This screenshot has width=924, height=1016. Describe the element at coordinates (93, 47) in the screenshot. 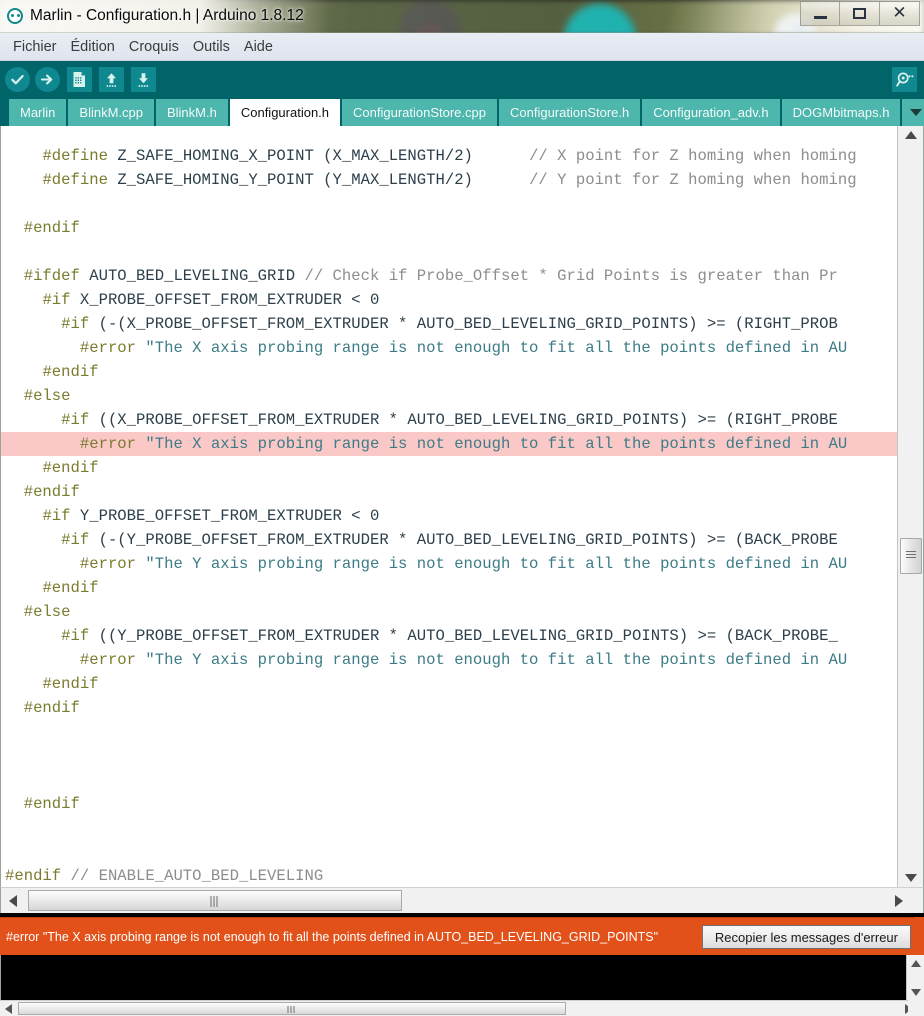

I see `menu-item-edition: Édition` at that location.